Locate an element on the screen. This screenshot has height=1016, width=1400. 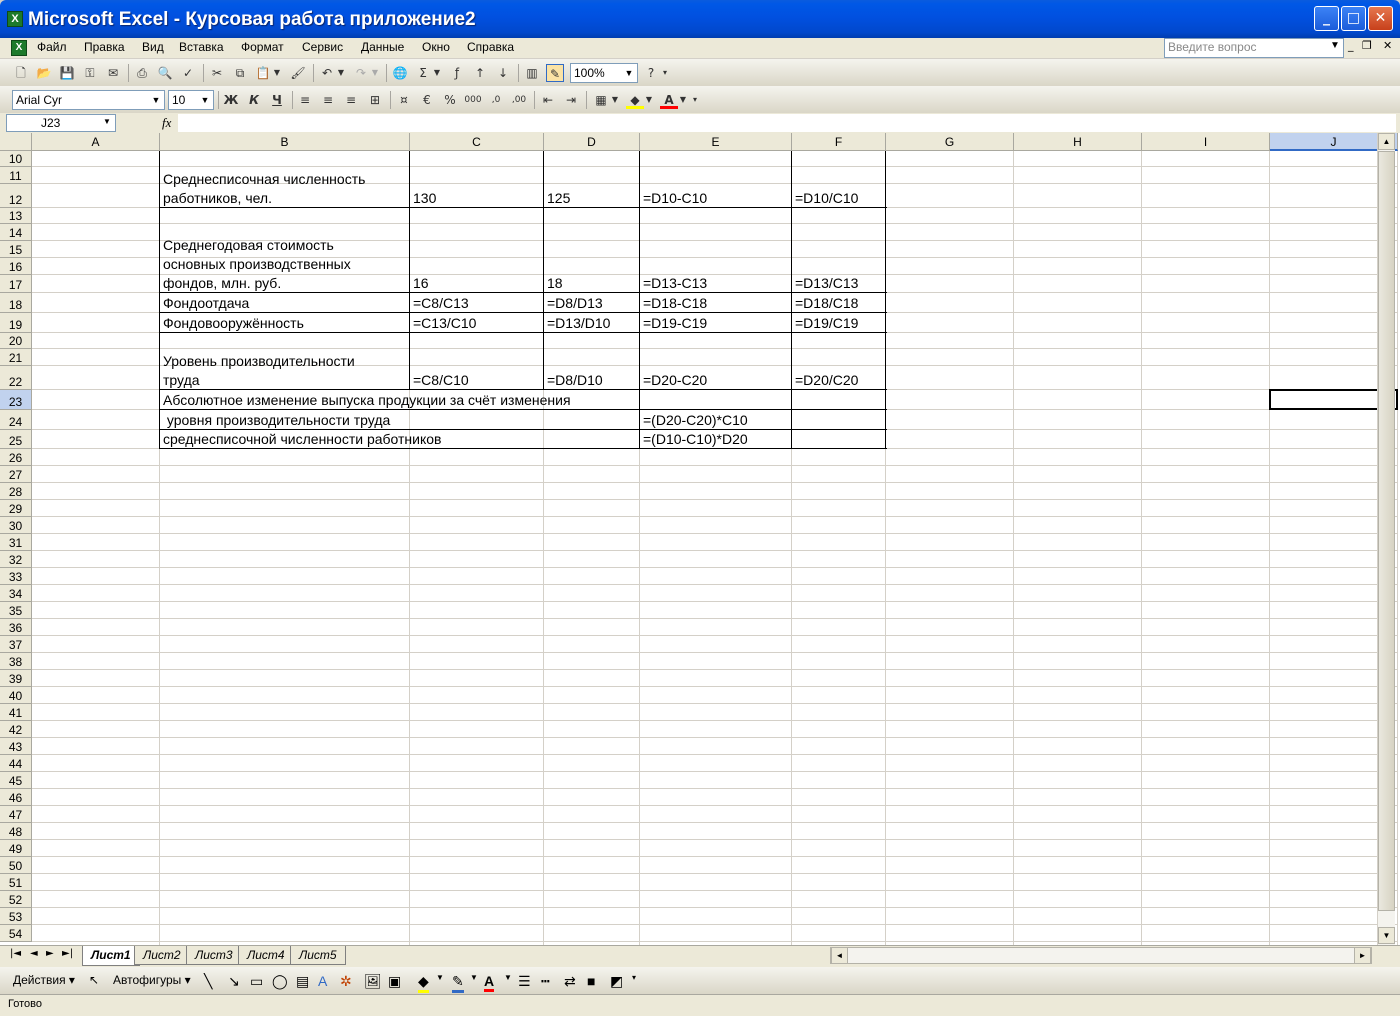
cell: =(D10-C10)*D20 is located at coordinates (716, 439).